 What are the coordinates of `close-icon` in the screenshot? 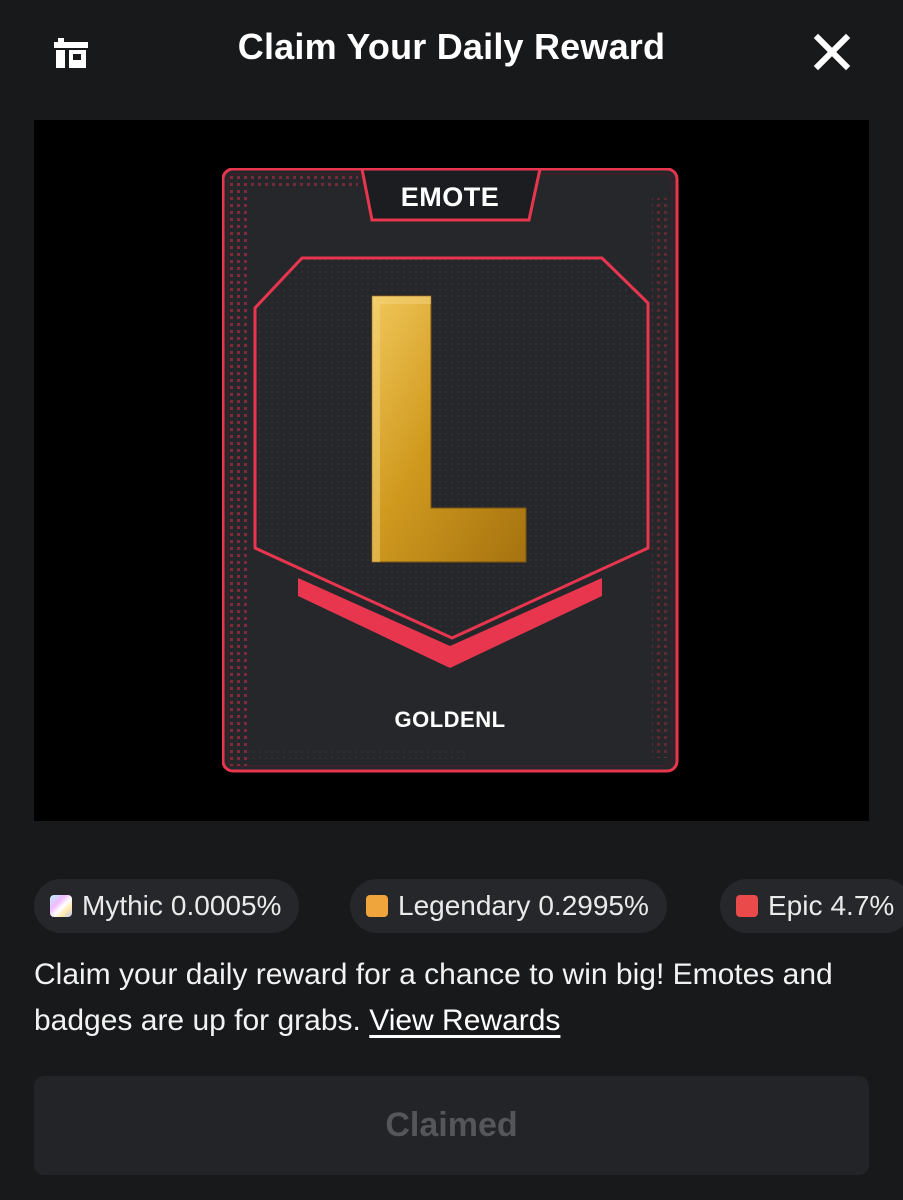 It's located at (832, 52).